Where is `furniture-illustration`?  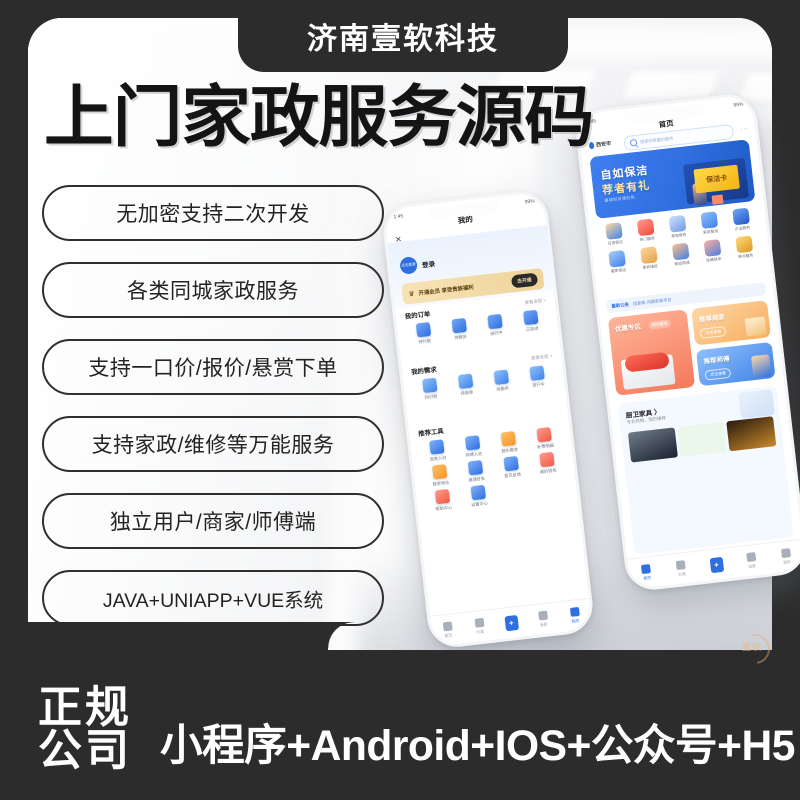 furniture-illustration is located at coordinates (756, 404).